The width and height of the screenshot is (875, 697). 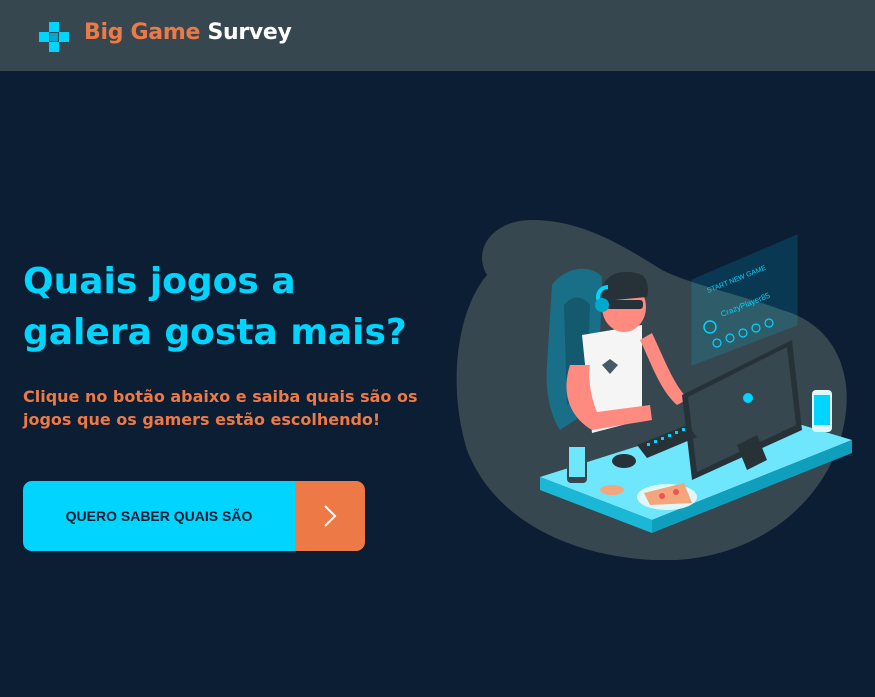 What do you see at coordinates (215, 332) in the screenshot?
I see `headline-line-2: galera gosta mais?` at bounding box center [215, 332].